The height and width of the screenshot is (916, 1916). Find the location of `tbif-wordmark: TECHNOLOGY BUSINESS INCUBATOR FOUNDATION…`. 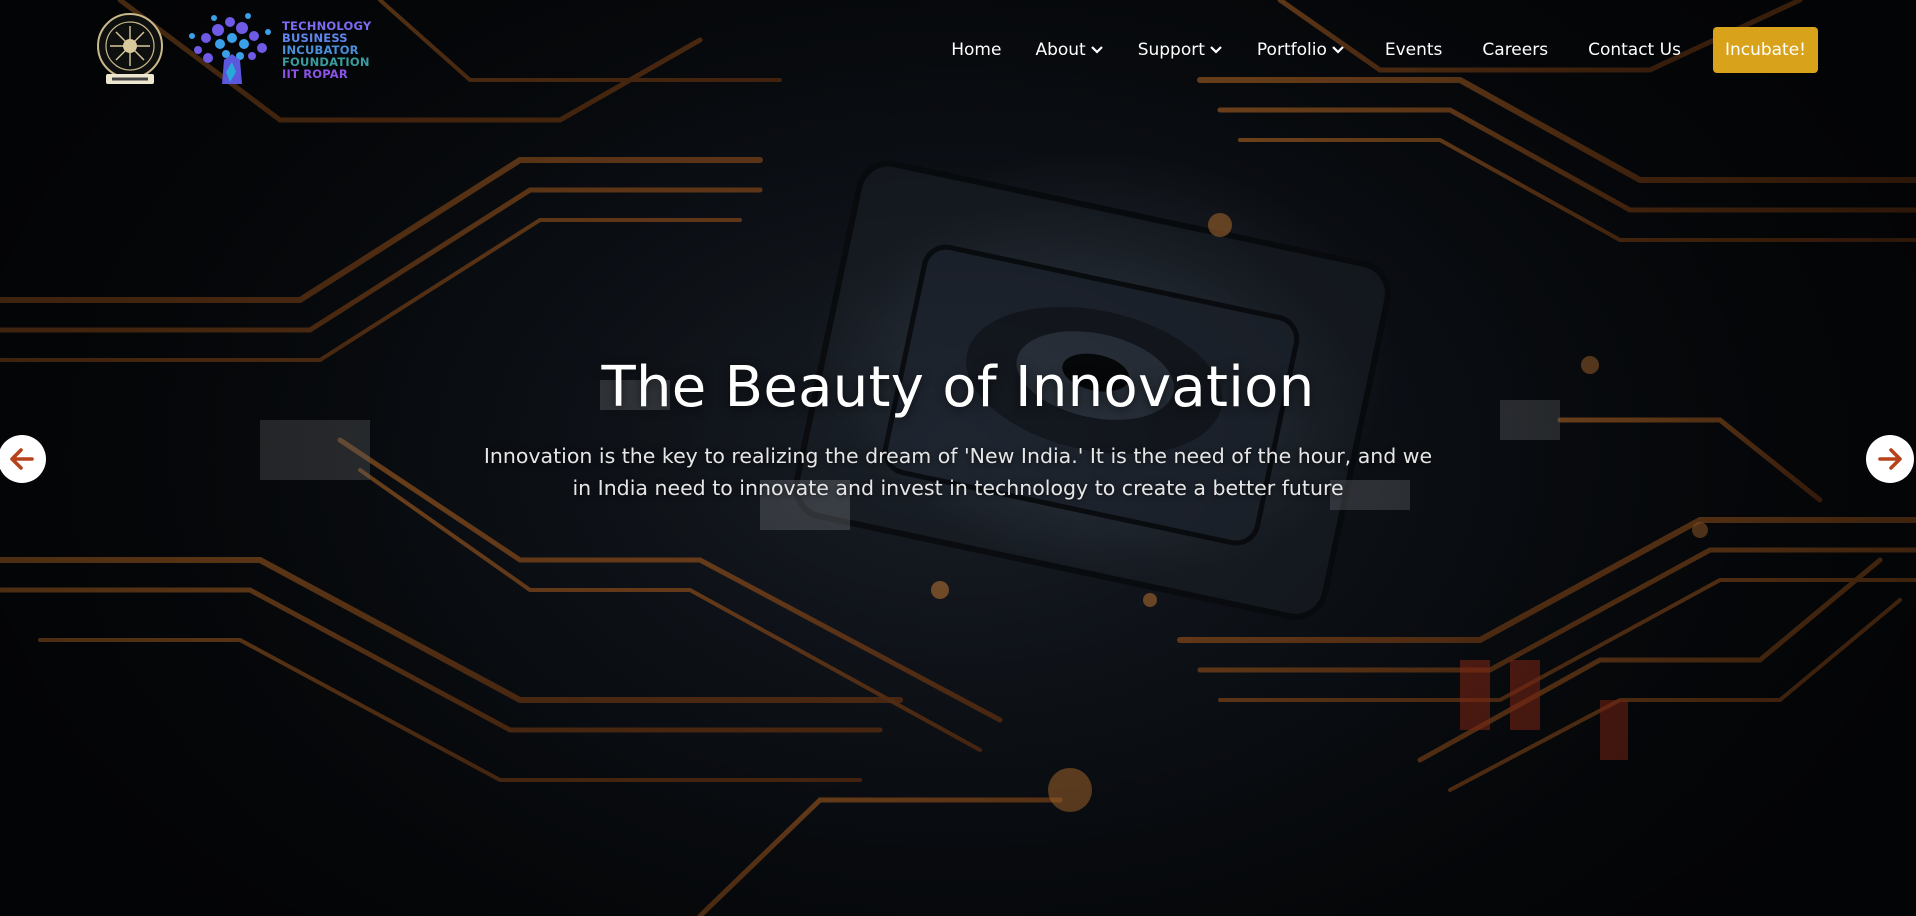

tbif-wordmark: TECHNOLOGY BUSINESS INCUBATOR FOUNDATION… is located at coordinates (326, 50).